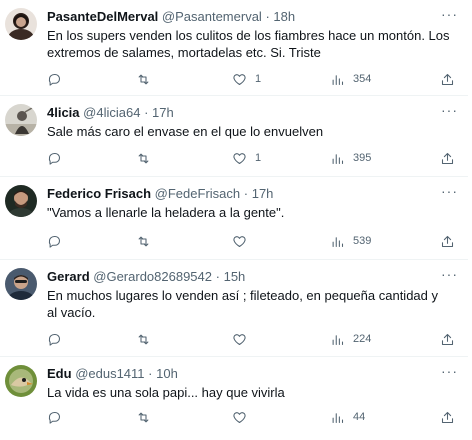 This screenshot has height=440, width=472. I want to click on timestamp: 10h, so click(167, 373).